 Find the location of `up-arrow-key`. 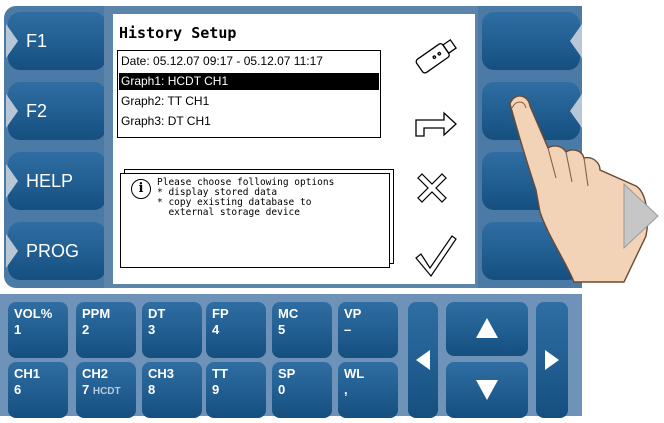

up-arrow-key is located at coordinates (487, 329).